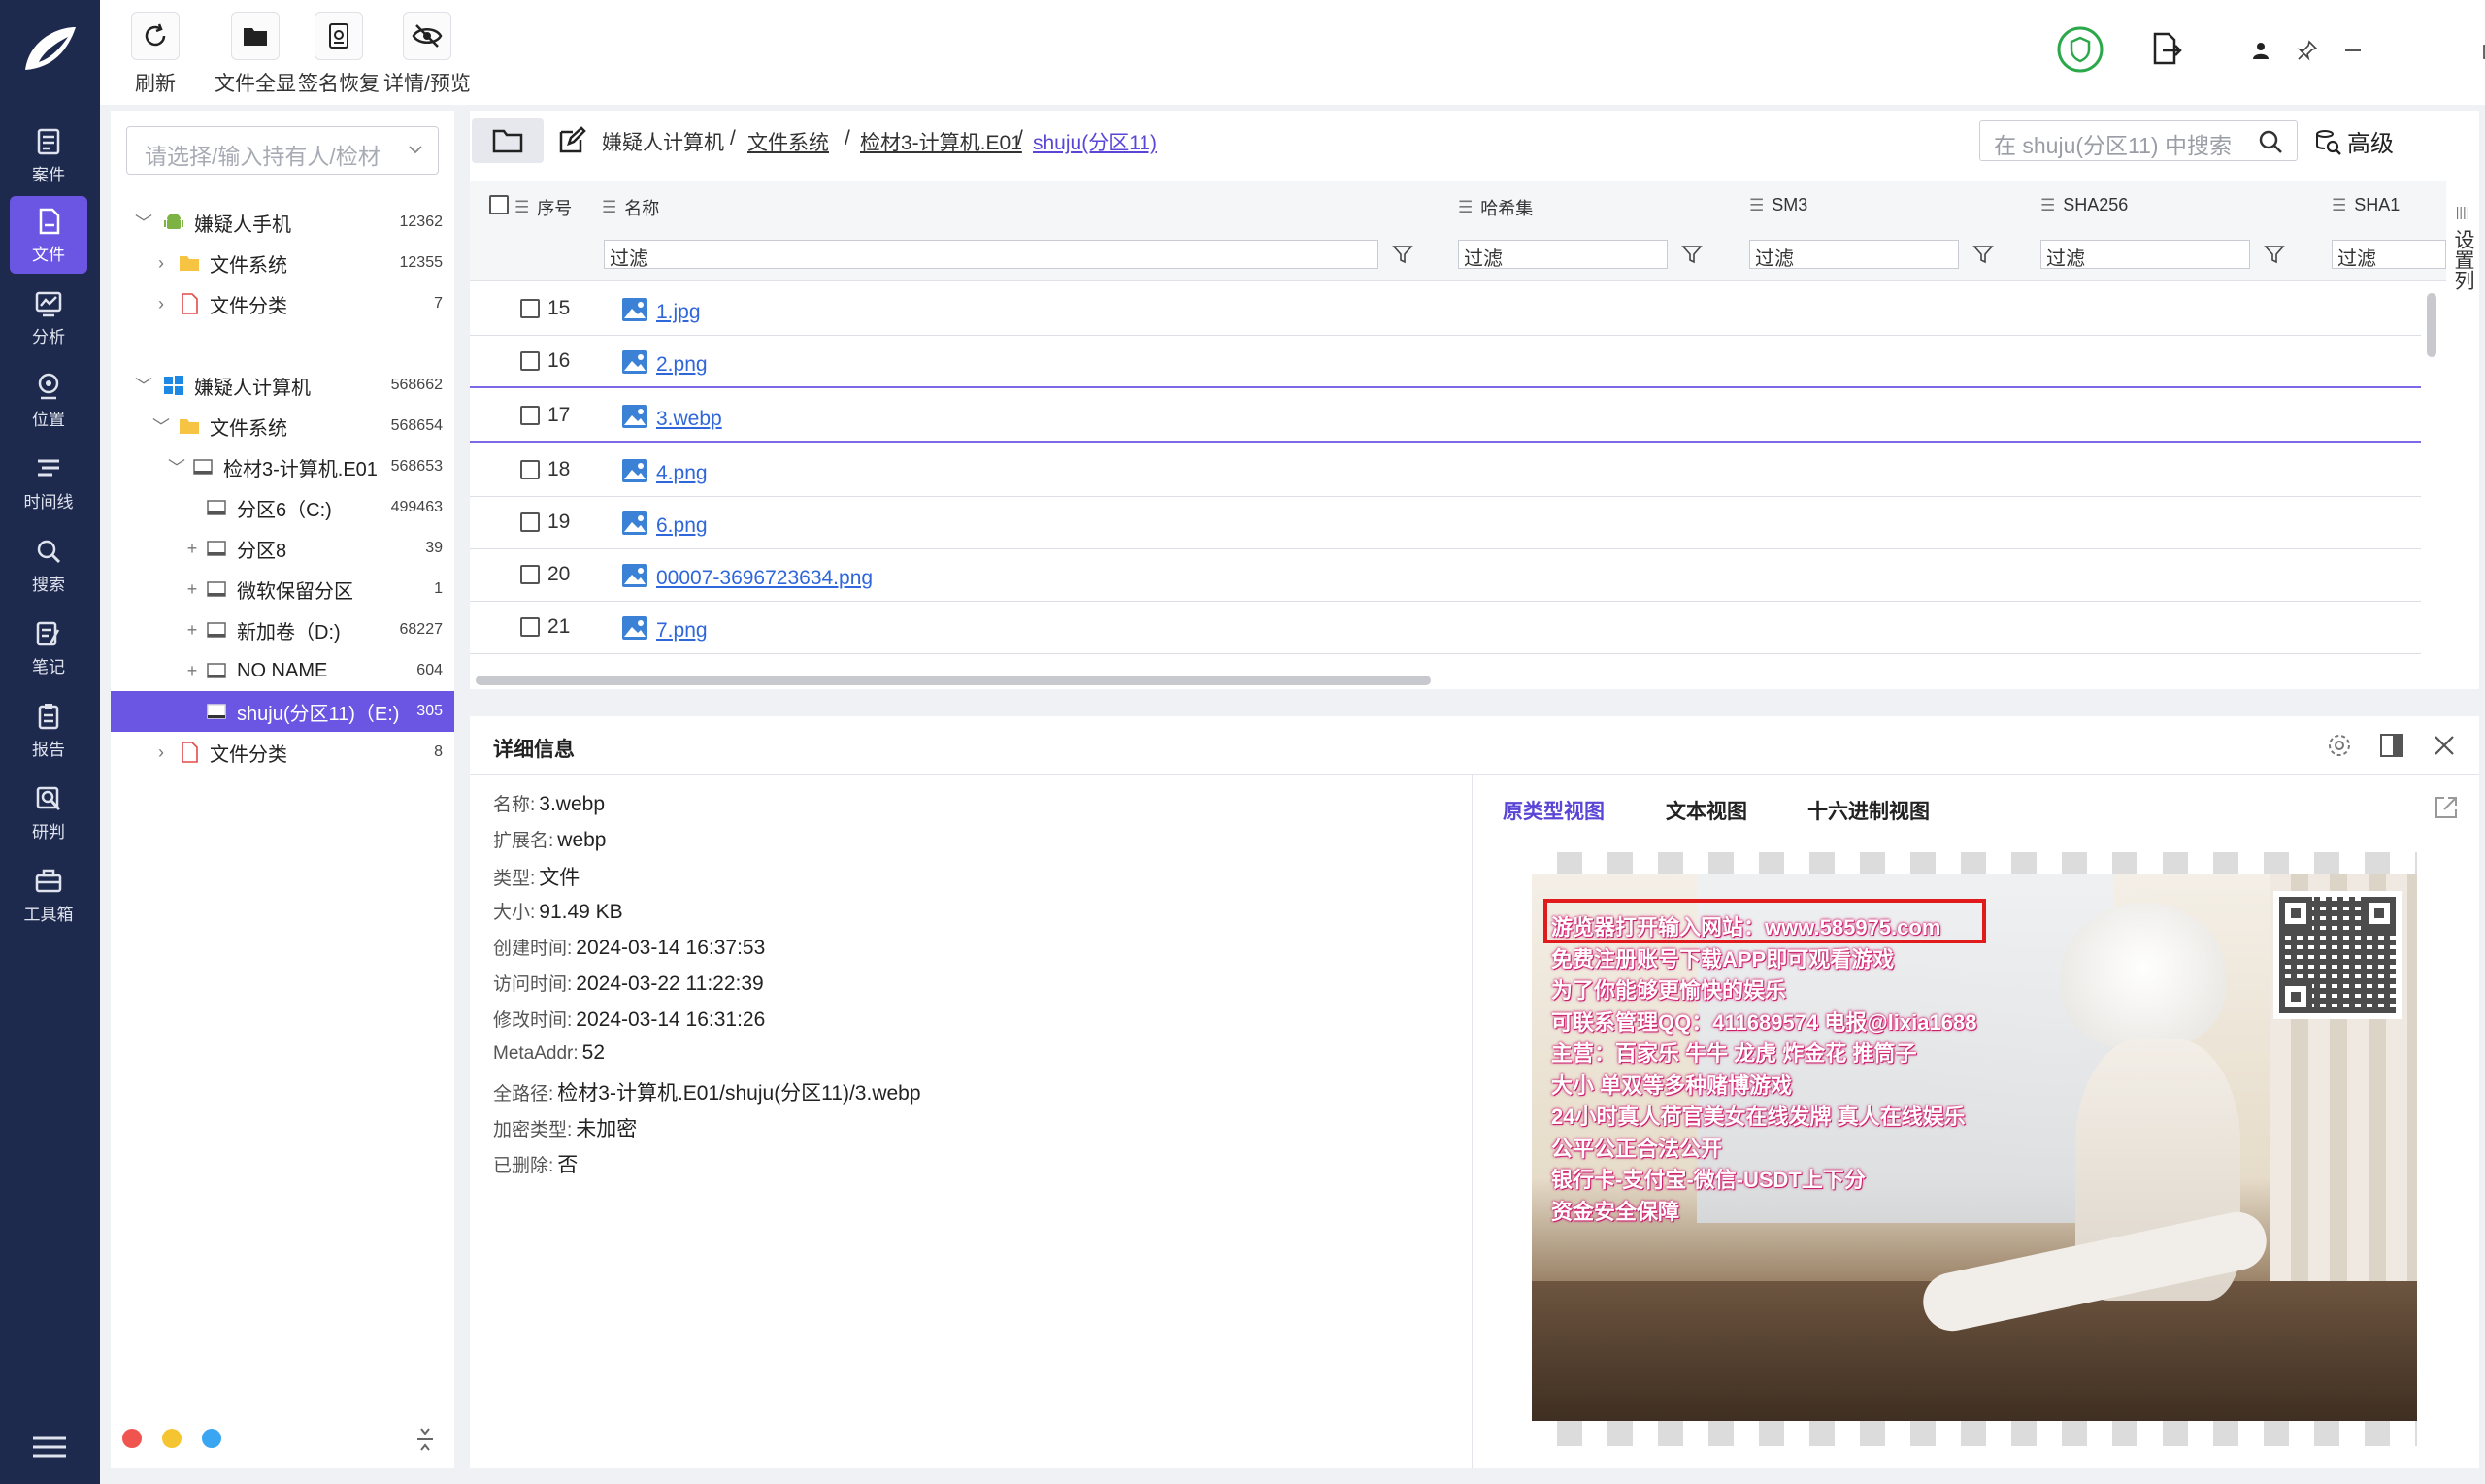 The image size is (2485, 1484). What do you see at coordinates (682, 365) in the screenshot?
I see `row-file-name: 2.png` at bounding box center [682, 365].